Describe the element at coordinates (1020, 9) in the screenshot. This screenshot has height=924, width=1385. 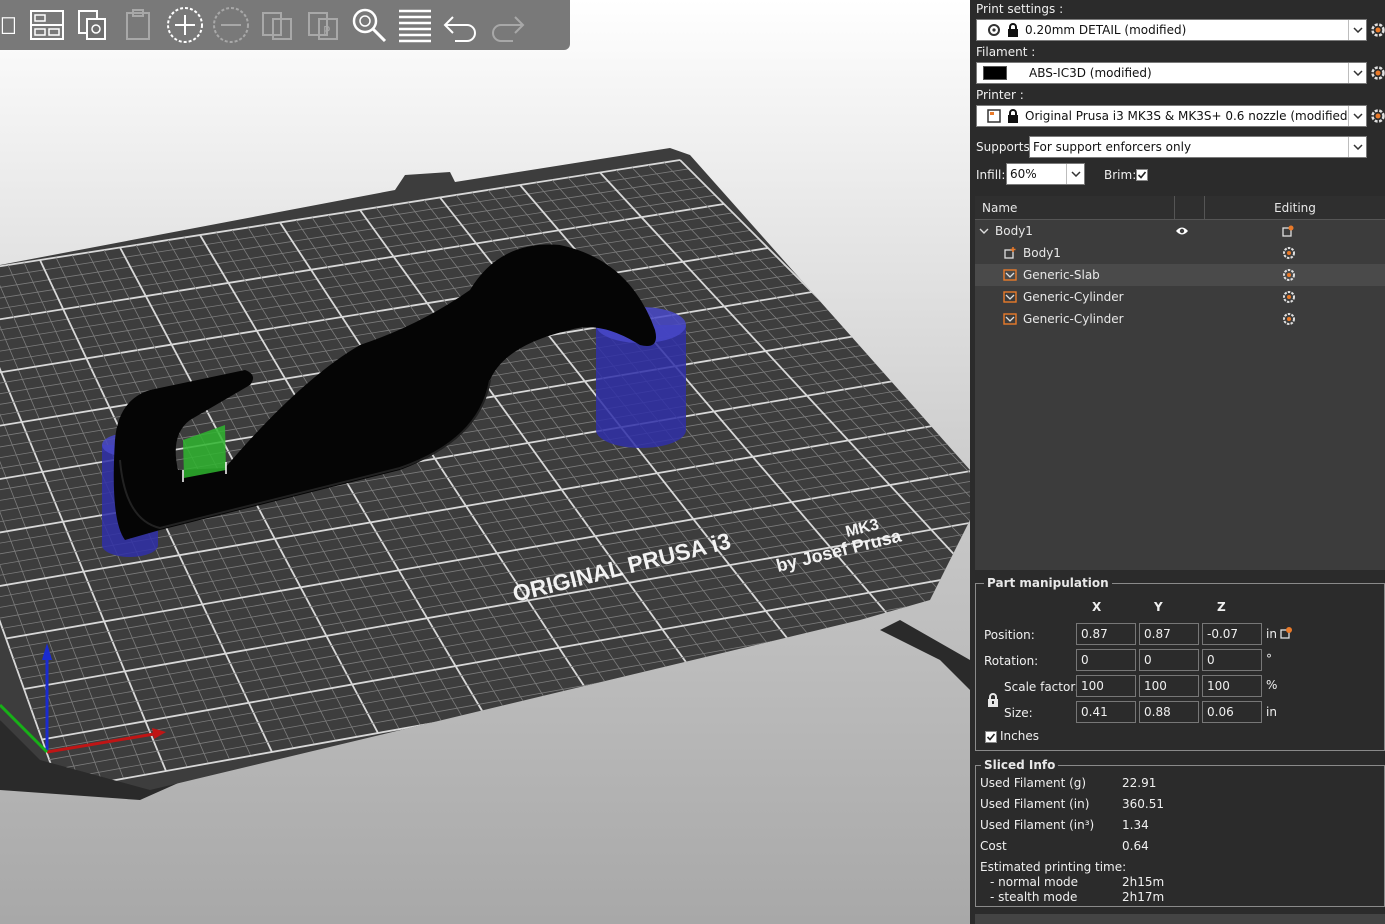
I see `print-settings-label: Print settings :` at that location.